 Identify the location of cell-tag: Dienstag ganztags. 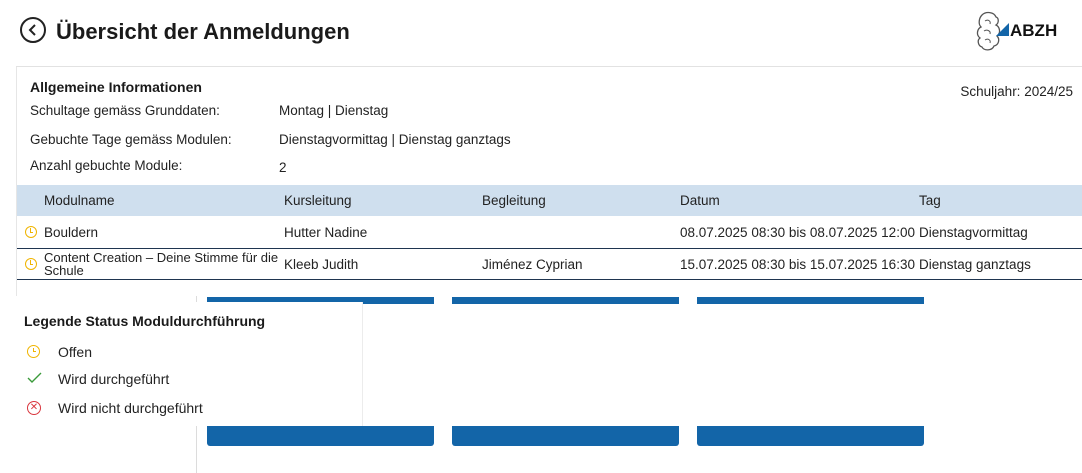
(975, 264).